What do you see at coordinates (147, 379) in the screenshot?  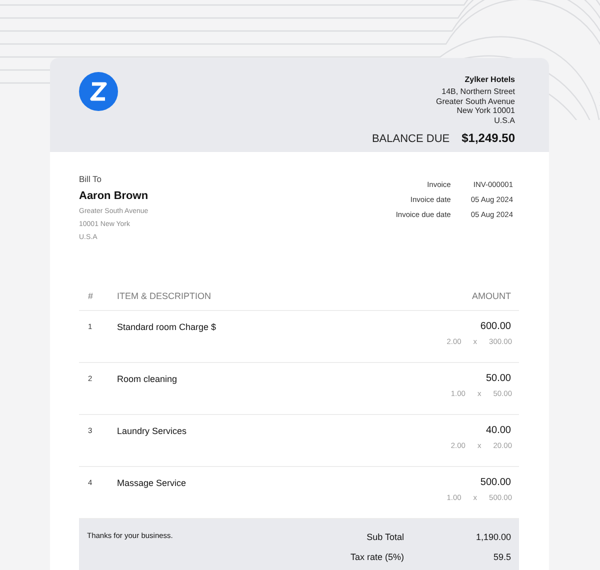 I see `item-name: Room cleaning` at bounding box center [147, 379].